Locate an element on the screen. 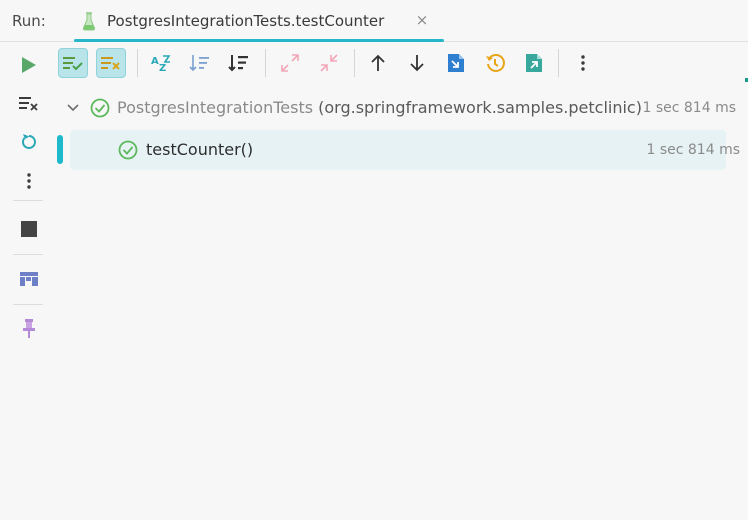  run-label: Run: is located at coordinates (29, 21).